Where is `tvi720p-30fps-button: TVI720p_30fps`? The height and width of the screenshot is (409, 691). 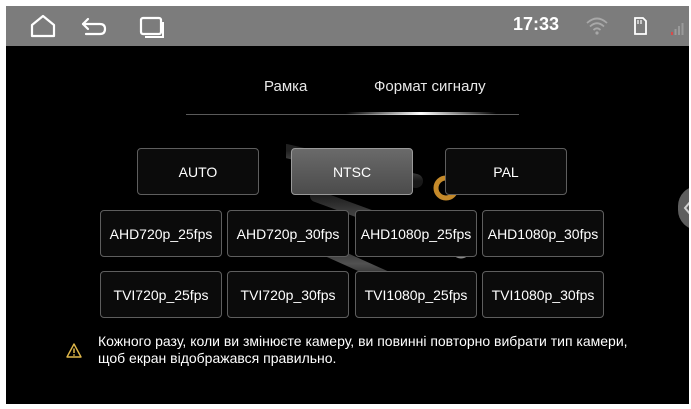
tvi720p-30fps-button: TVI720p_30fps is located at coordinates (288, 294).